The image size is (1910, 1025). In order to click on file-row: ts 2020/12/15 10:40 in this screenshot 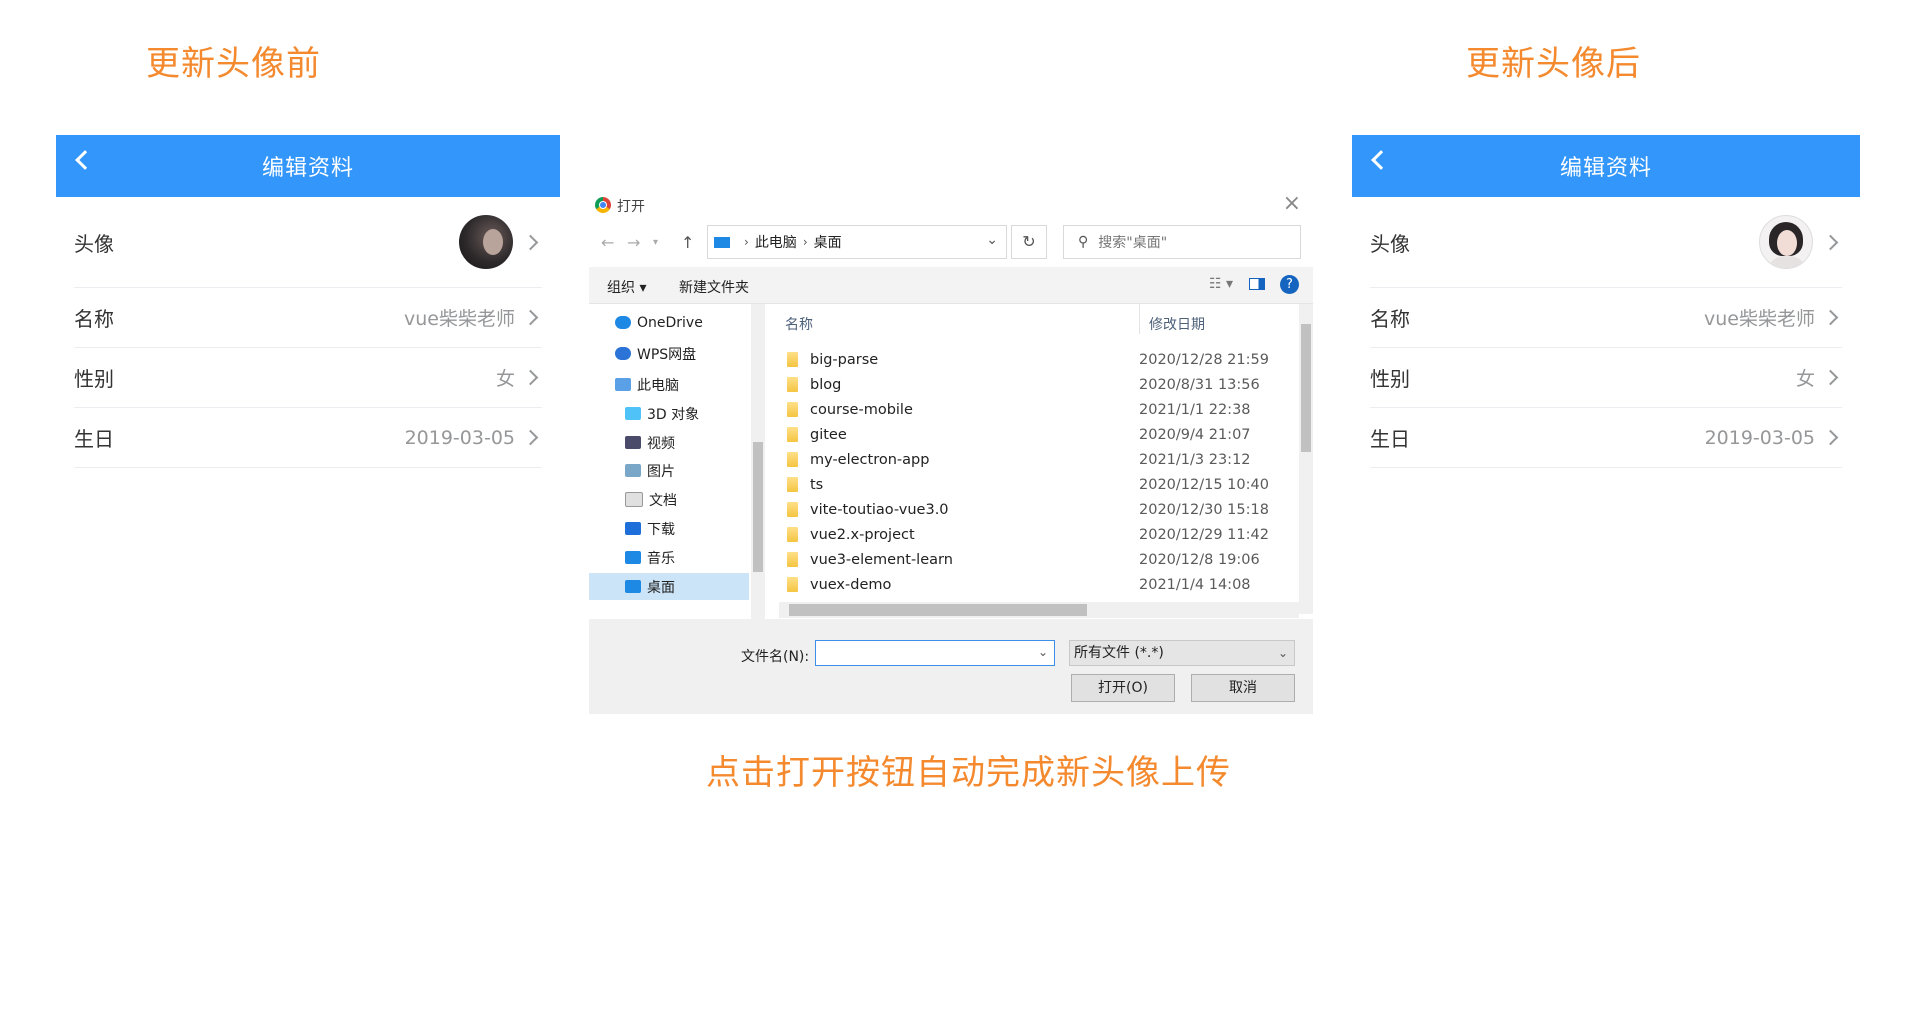, I will do `click(1029, 484)`.